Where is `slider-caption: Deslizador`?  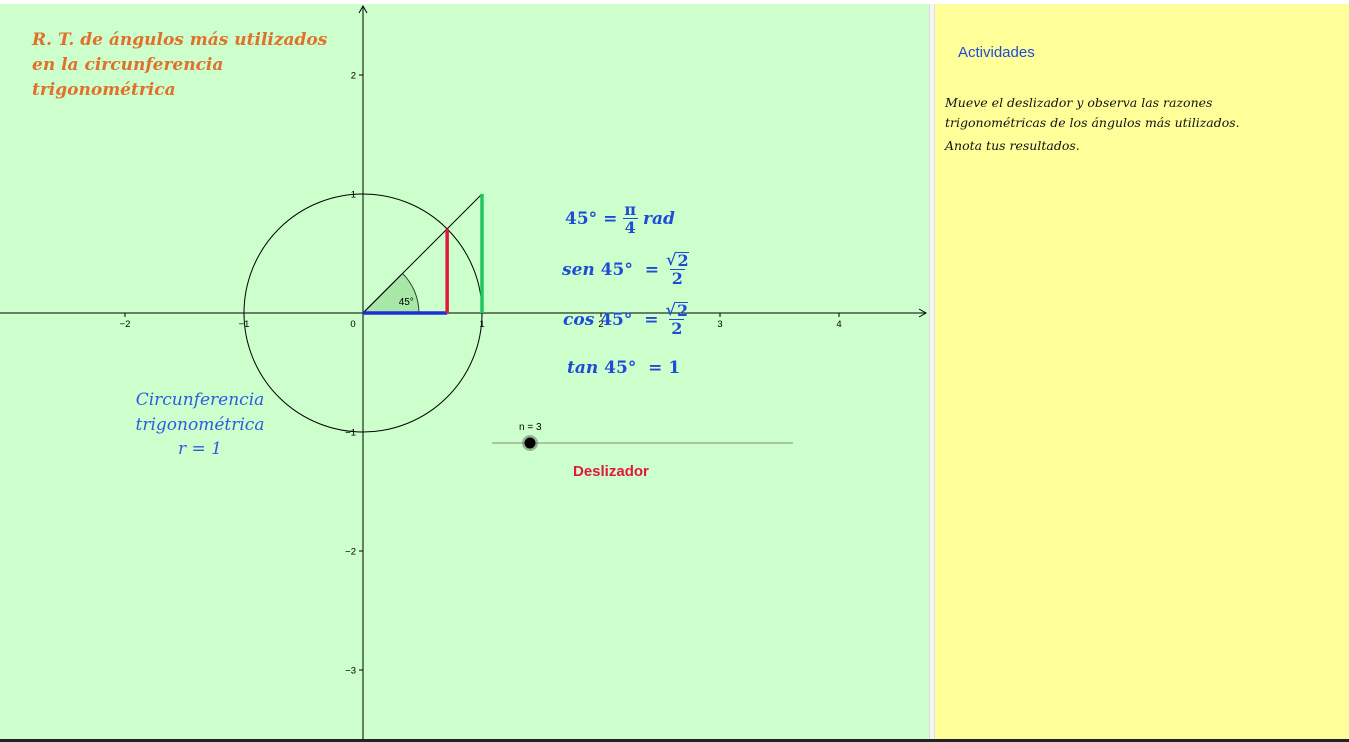
slider-caption: Deslizador is located at coordinates (611, 471).